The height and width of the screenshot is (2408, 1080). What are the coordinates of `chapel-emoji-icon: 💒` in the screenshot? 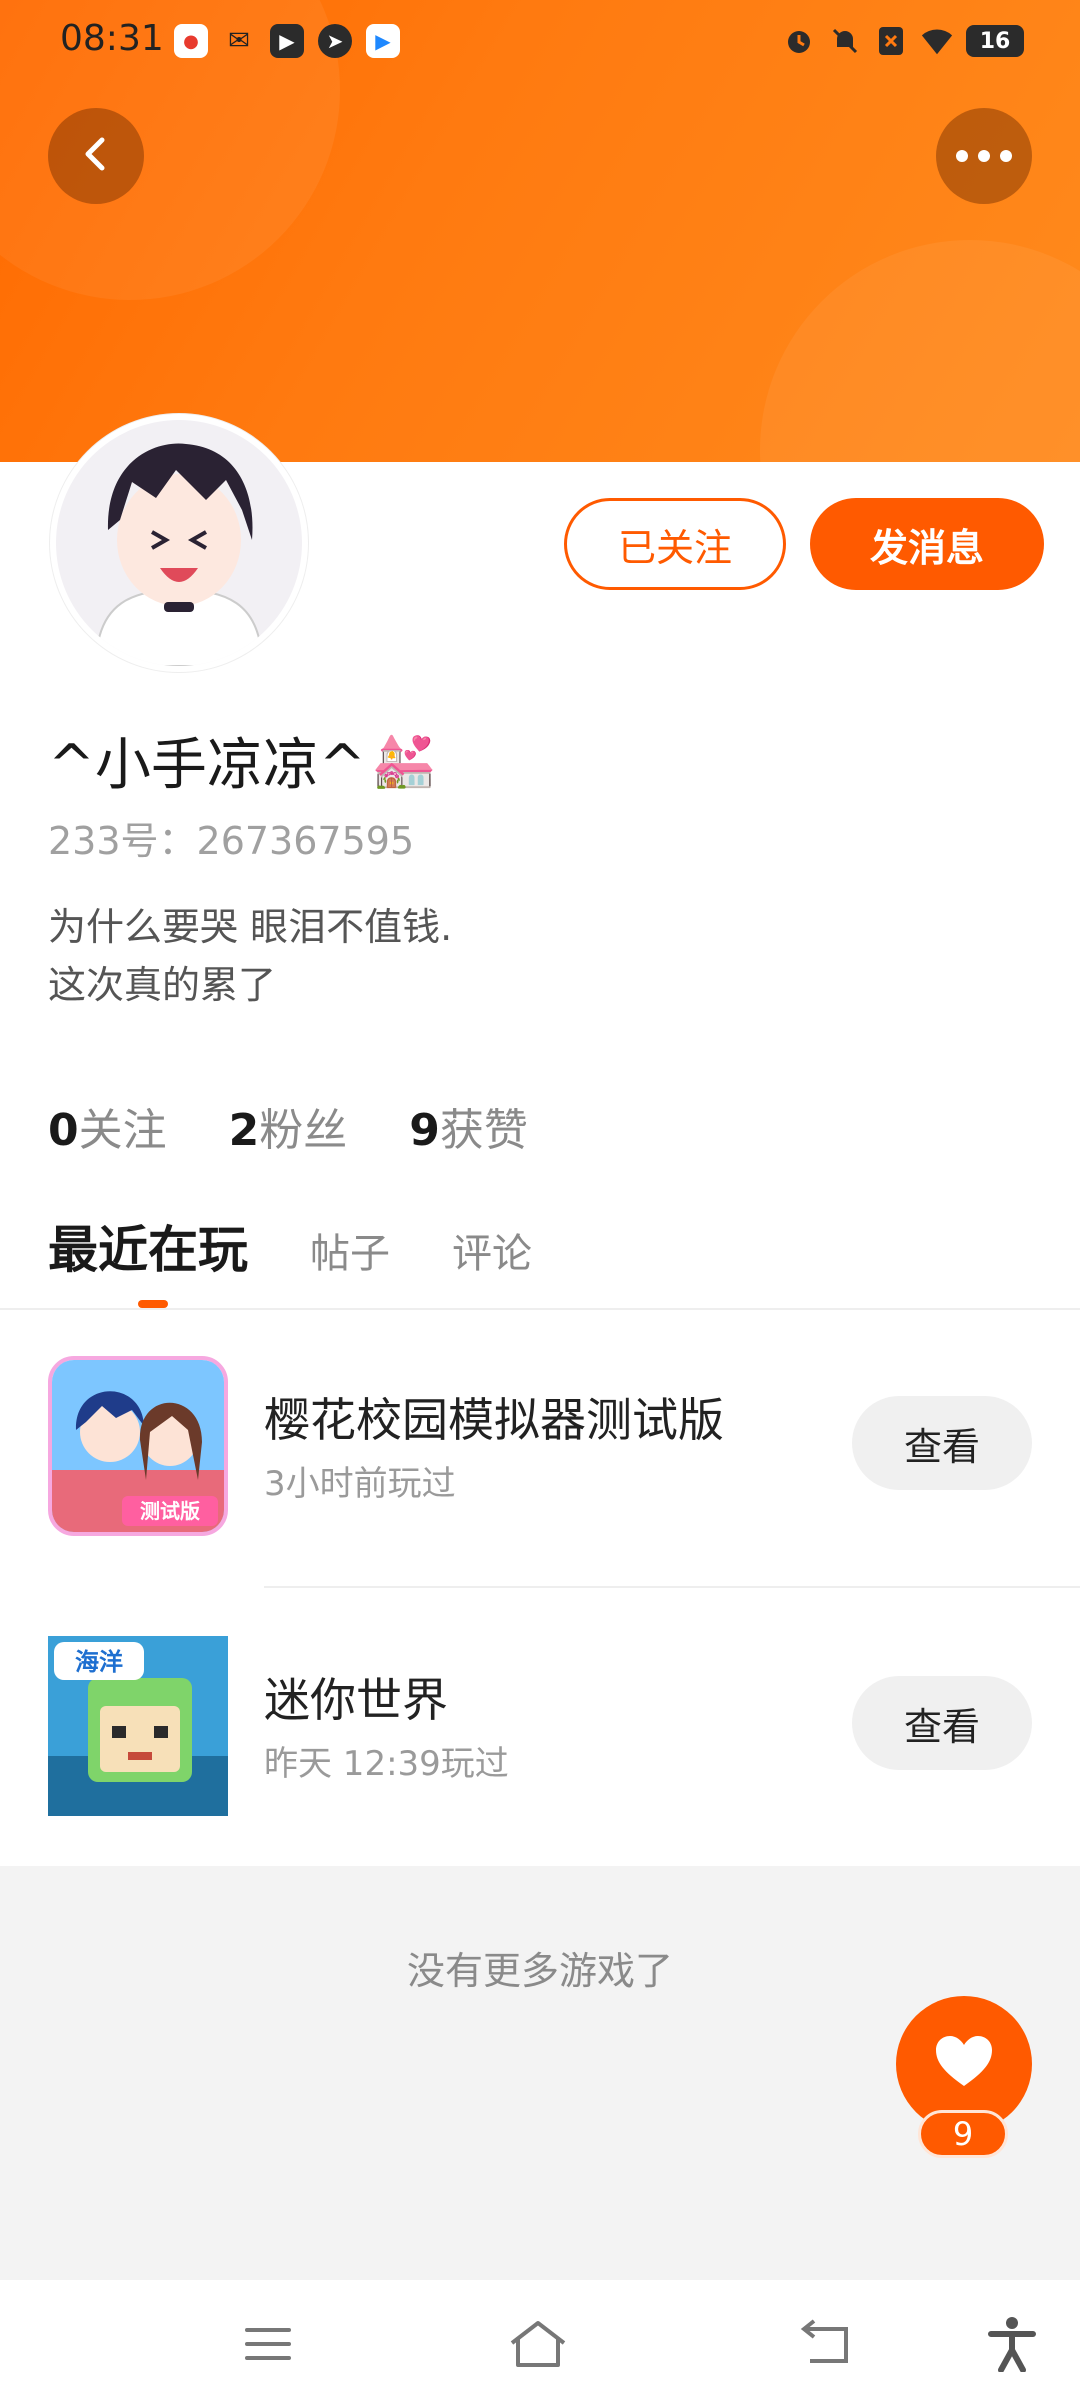 It's located at (404, 761).